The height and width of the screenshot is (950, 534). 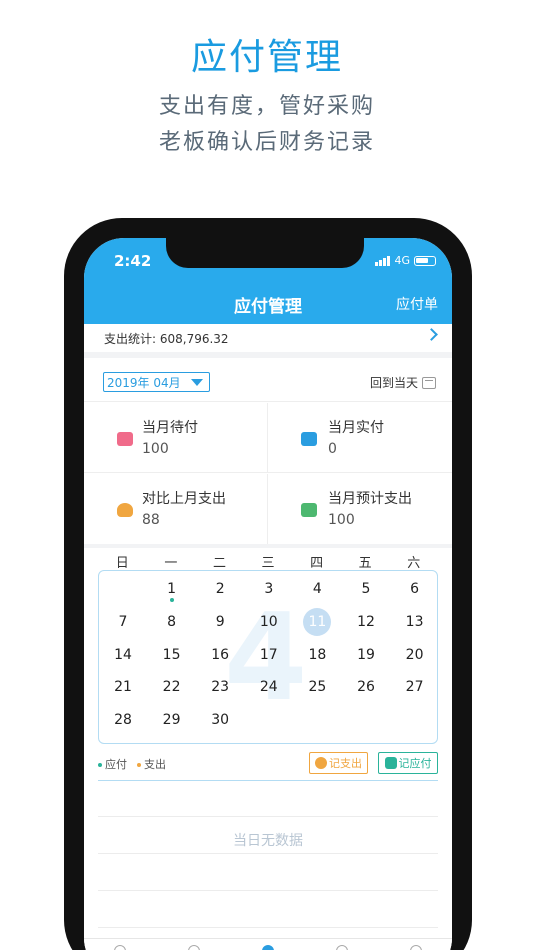 I want to click on coin-icon, so click(x=321, y=763).